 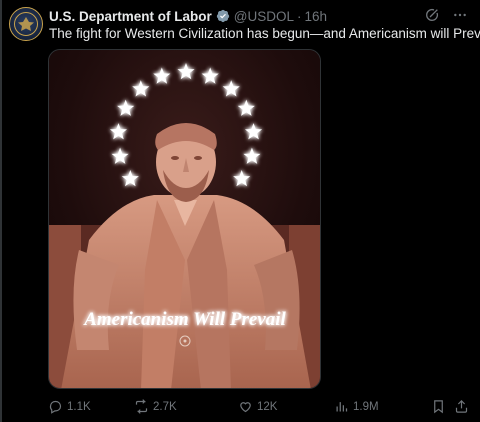 I want to click on reply-count: 1.1K, so click(x=79, y=406).